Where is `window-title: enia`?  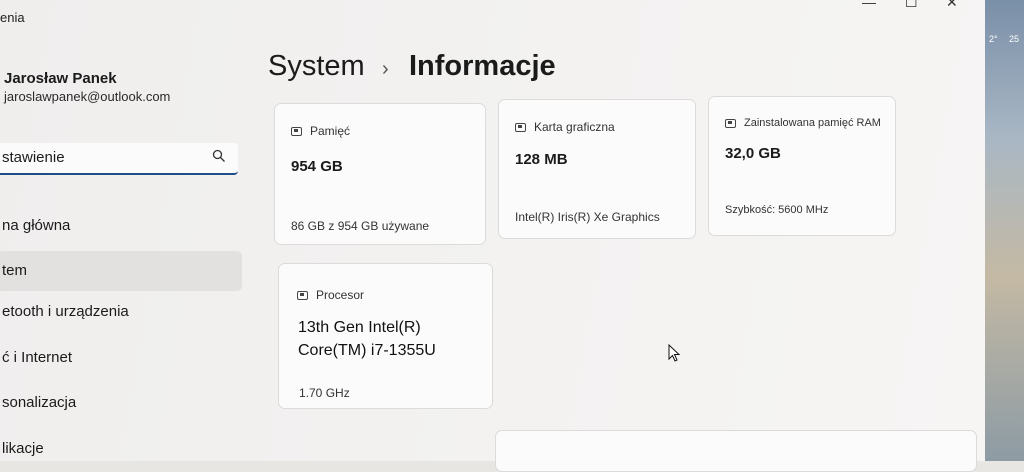 window-title: enia is located at coordinates (12, 17).